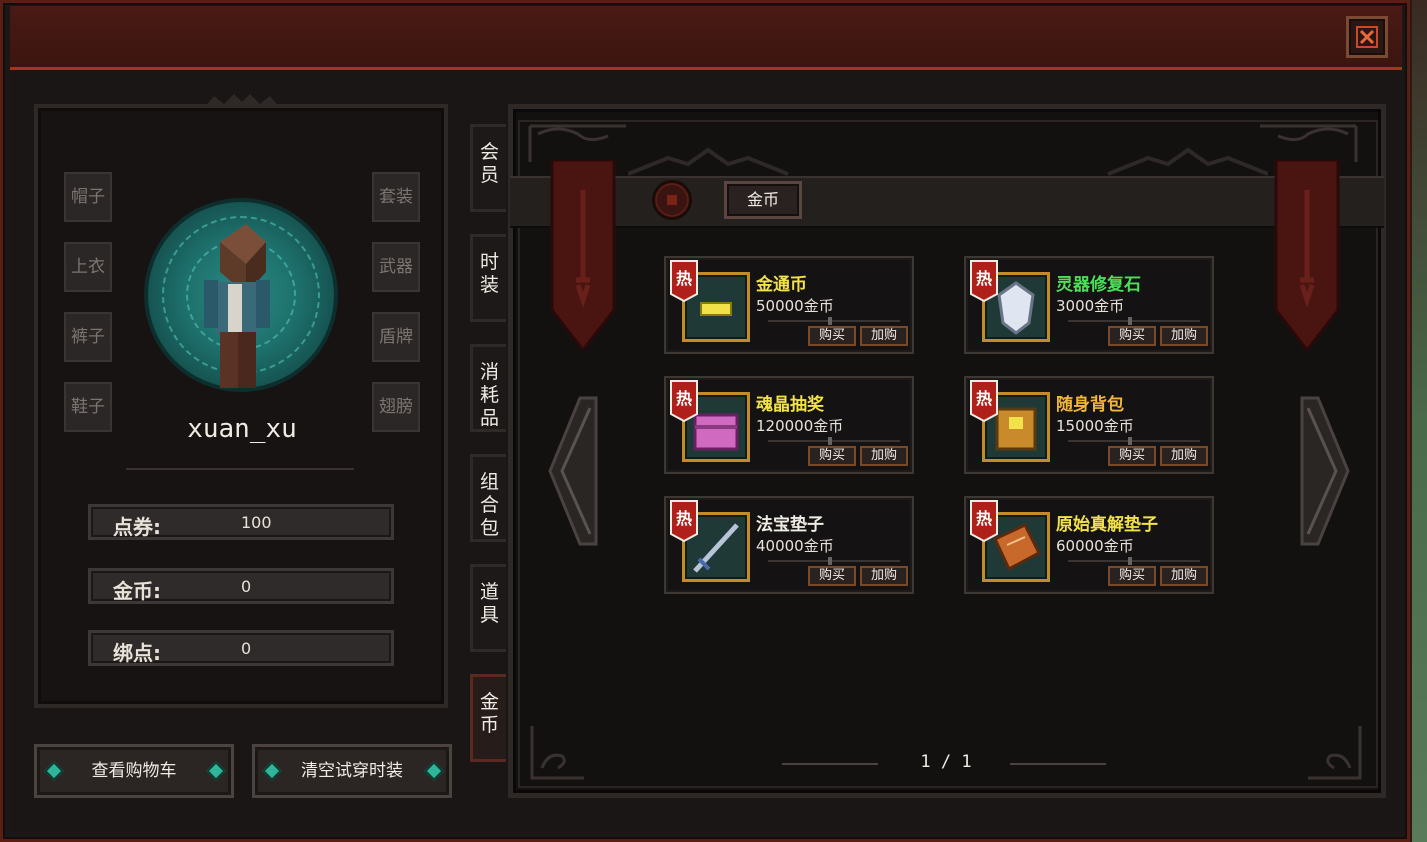 This screenshot has width=1427, height=842. What do you see at coordinates (946, 762) in the screenshot?
I see `page-indicator: 1 / 1` at bounding box center [946, 762].